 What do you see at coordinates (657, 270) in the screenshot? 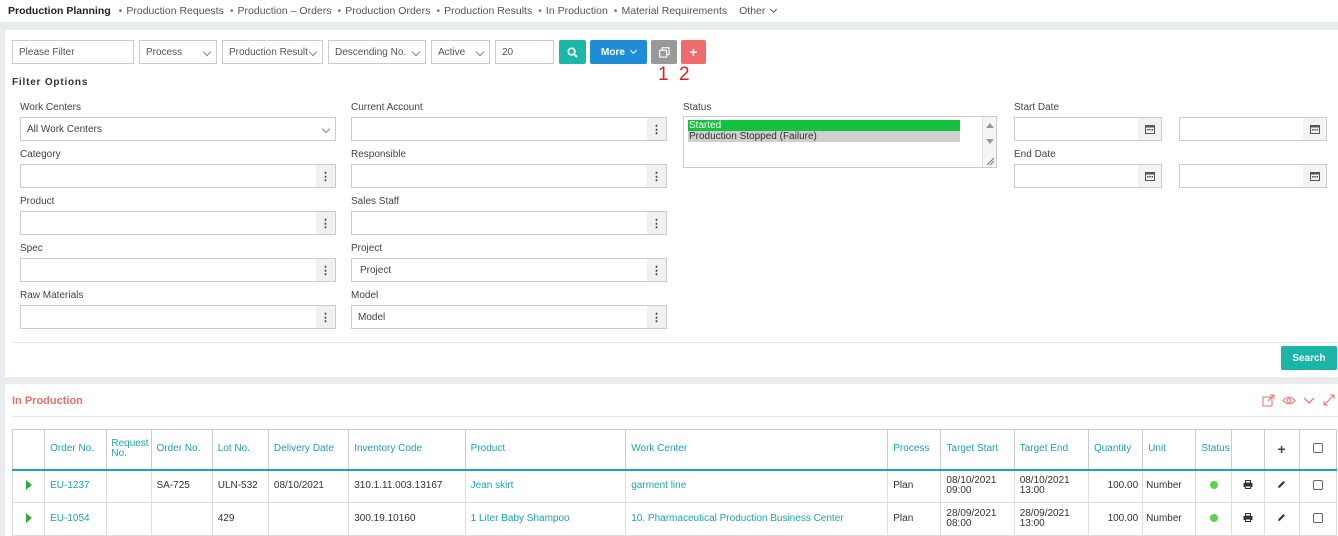
I see `project-more-icon: ⋮` at bounding box center [657, 270].